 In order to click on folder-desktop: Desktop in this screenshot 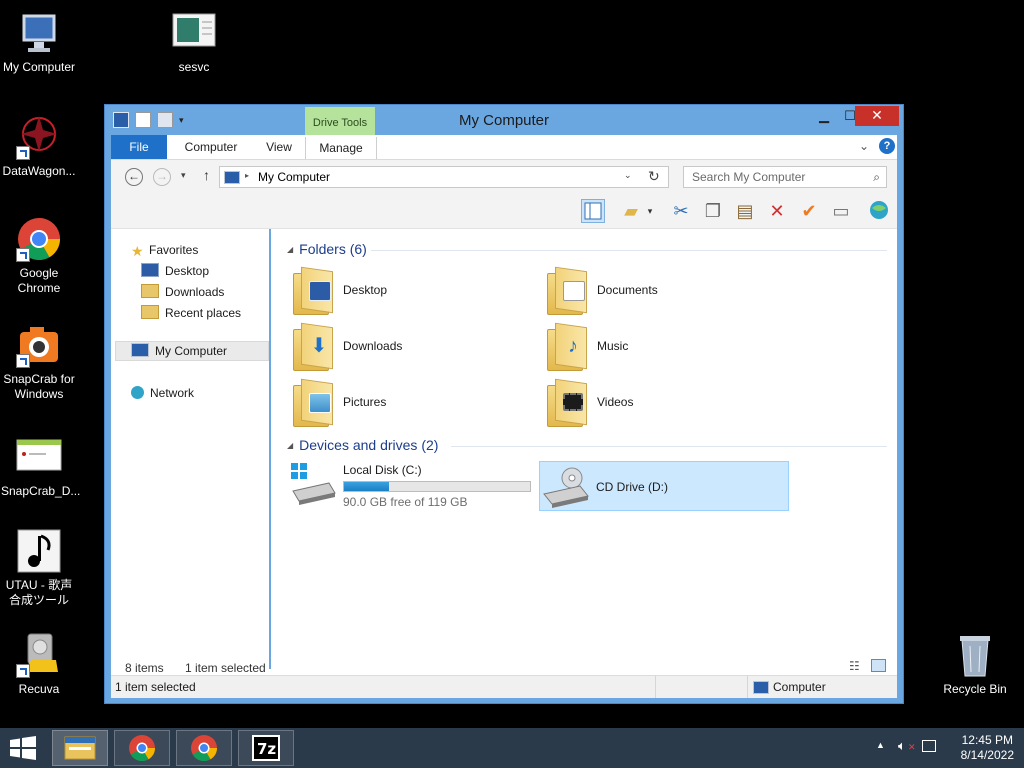, I will do `click(412, 290)`.